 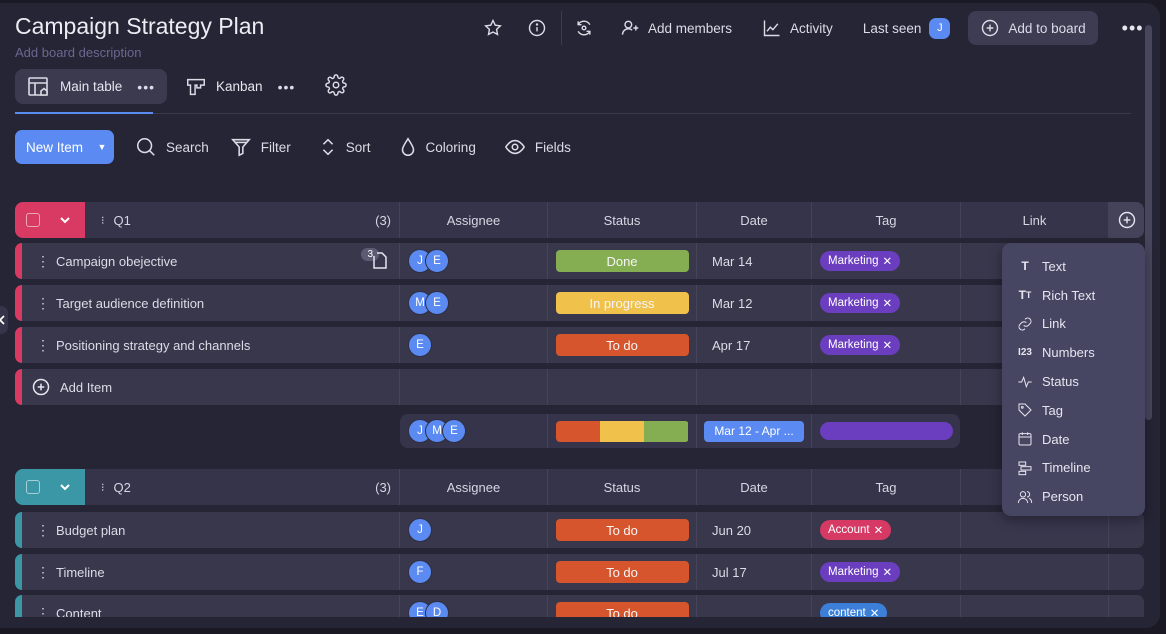 I want to click on date-cell: Mar 12, so click(x=754, y=303).